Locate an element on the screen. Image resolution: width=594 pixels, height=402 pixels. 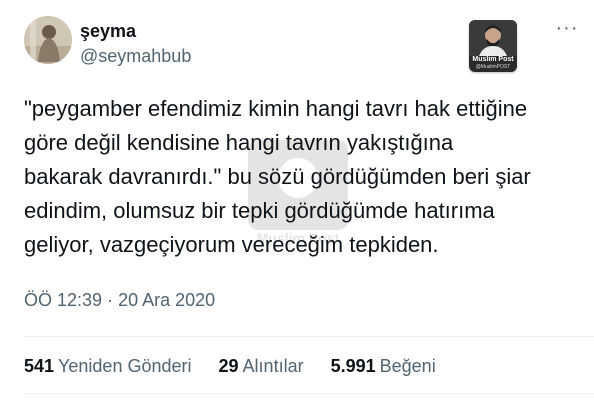
quotes-stat: 29 Alıntılar is located at coordinates (261, 366).